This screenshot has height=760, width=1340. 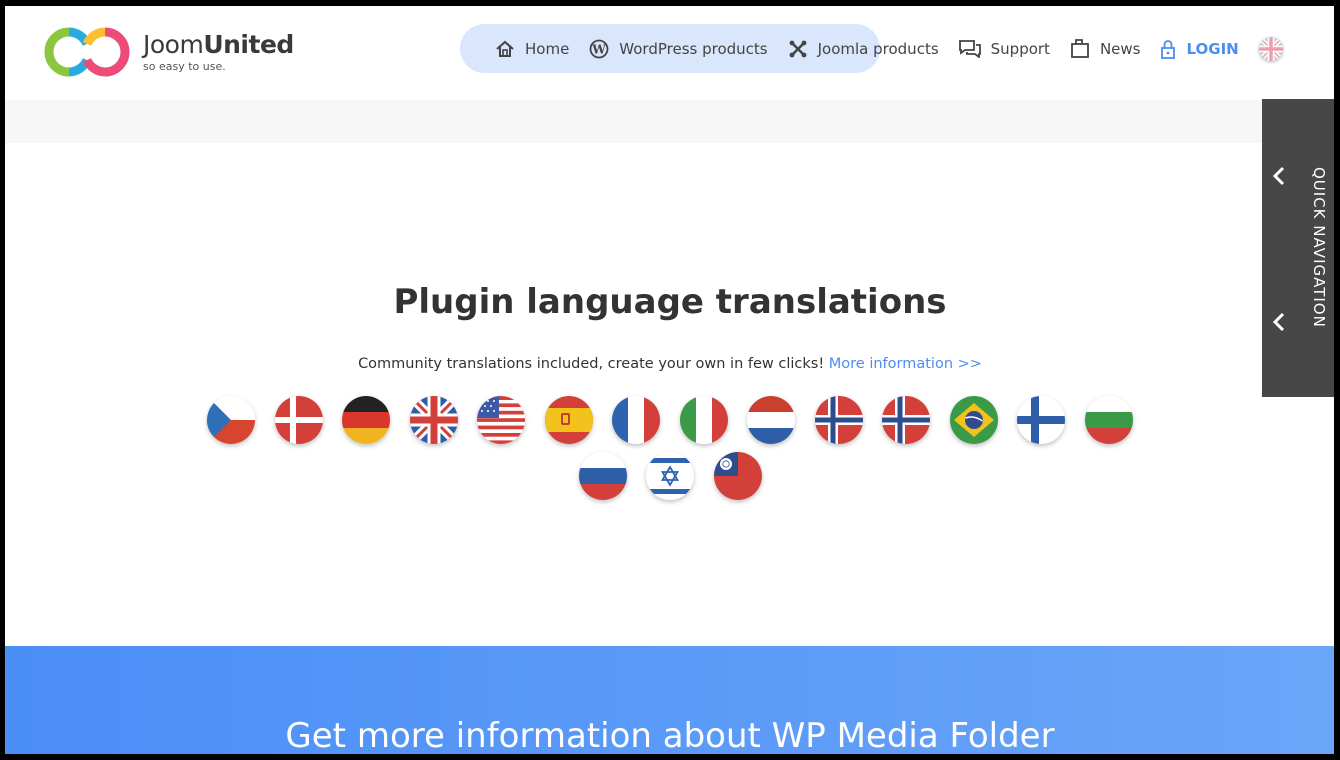 I want to click on russian-flag-icon, so click(x=602, y=476).